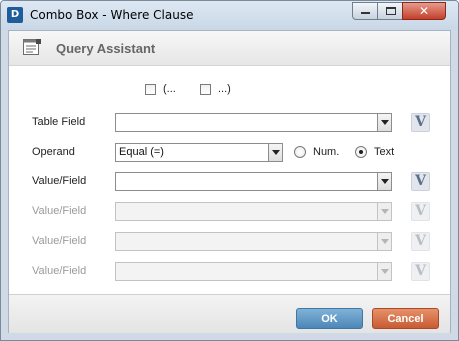 This screenshot has width=459, height=341. What do you see at coordinates (420, 211) in the screenshot?
I see `value-field-v-button-2: V` at bounding box center [420, 211].